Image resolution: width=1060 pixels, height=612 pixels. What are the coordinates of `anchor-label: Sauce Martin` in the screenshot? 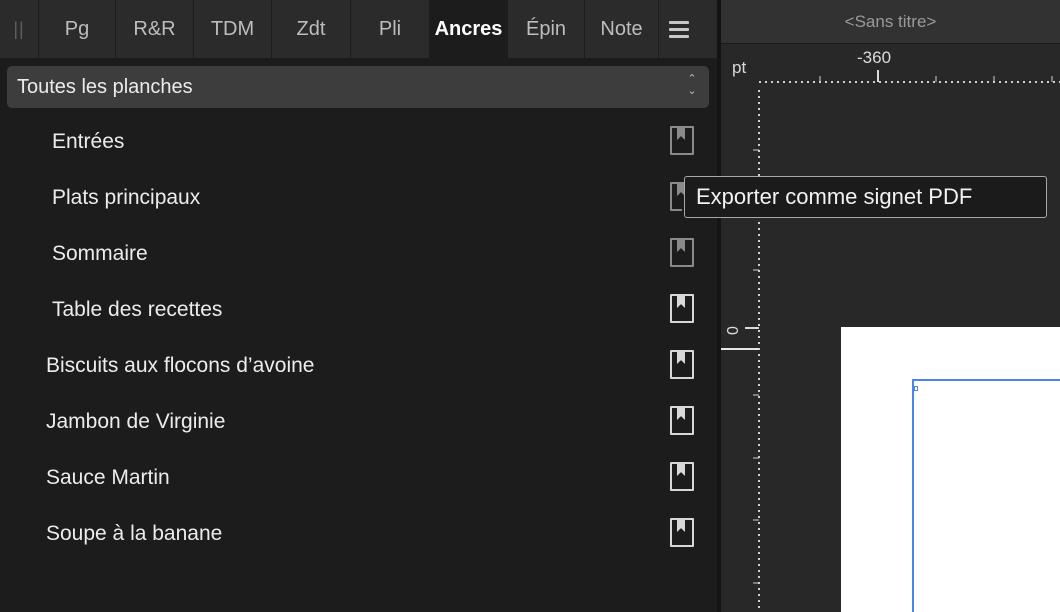 It's located at (108, 477).